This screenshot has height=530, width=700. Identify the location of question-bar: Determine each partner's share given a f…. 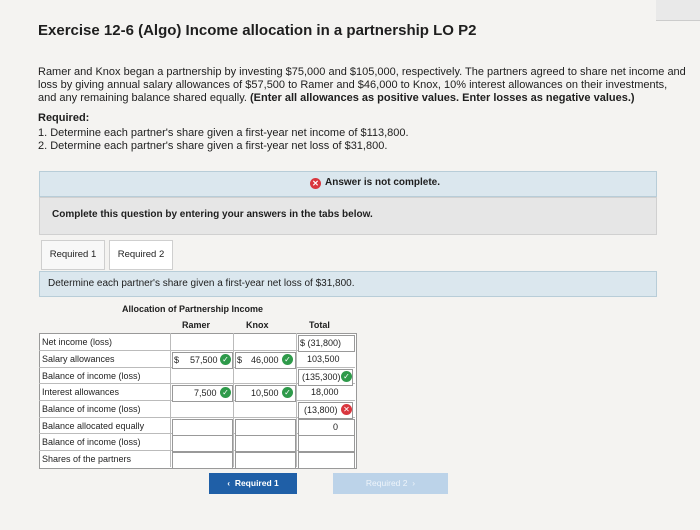
(348, 284).